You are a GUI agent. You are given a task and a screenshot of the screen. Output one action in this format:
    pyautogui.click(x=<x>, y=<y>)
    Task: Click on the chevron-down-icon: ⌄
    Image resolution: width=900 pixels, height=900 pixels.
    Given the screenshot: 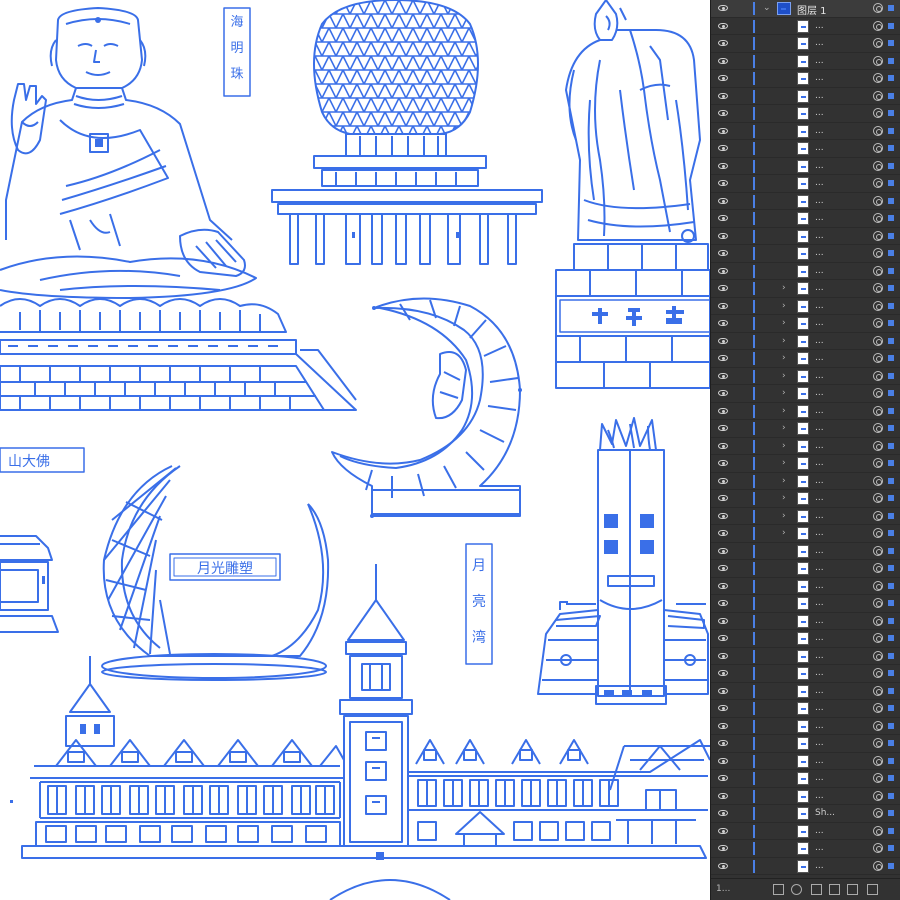 What is the action you would take?
    pyautogui.click(x=767, y=8)
    